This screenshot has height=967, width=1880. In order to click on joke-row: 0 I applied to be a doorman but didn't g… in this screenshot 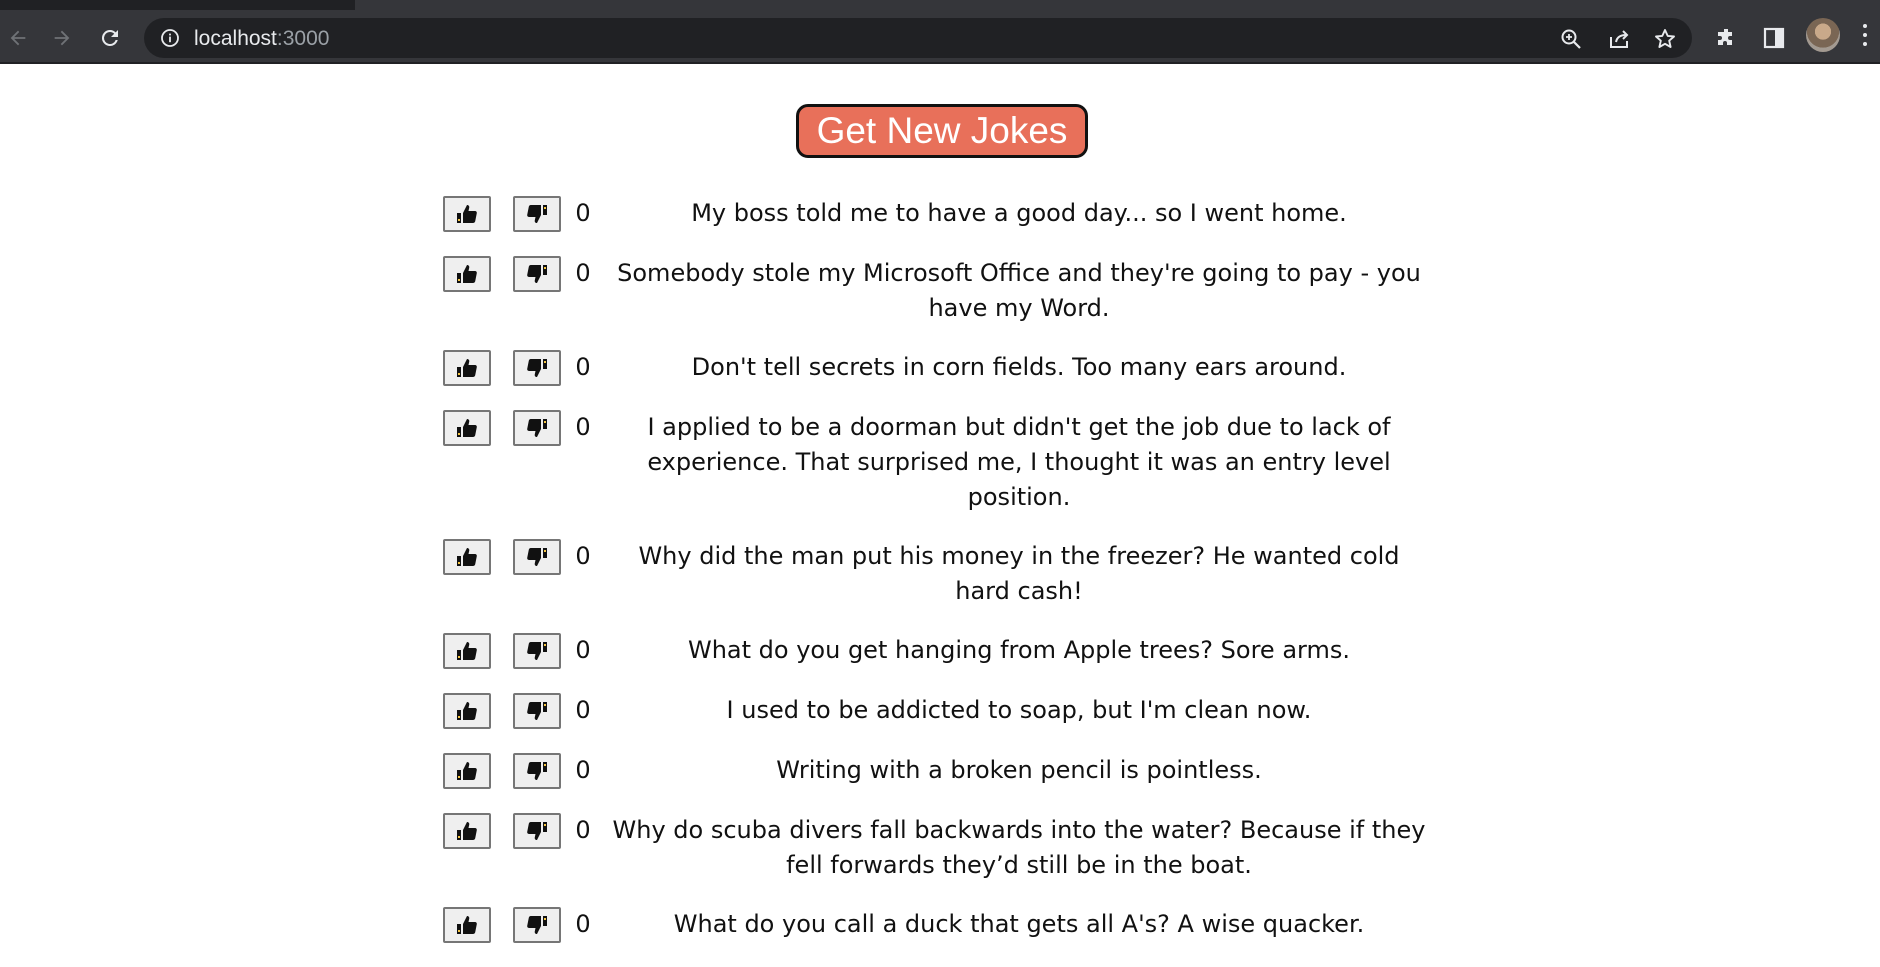, I will do `click(940, 462)`.